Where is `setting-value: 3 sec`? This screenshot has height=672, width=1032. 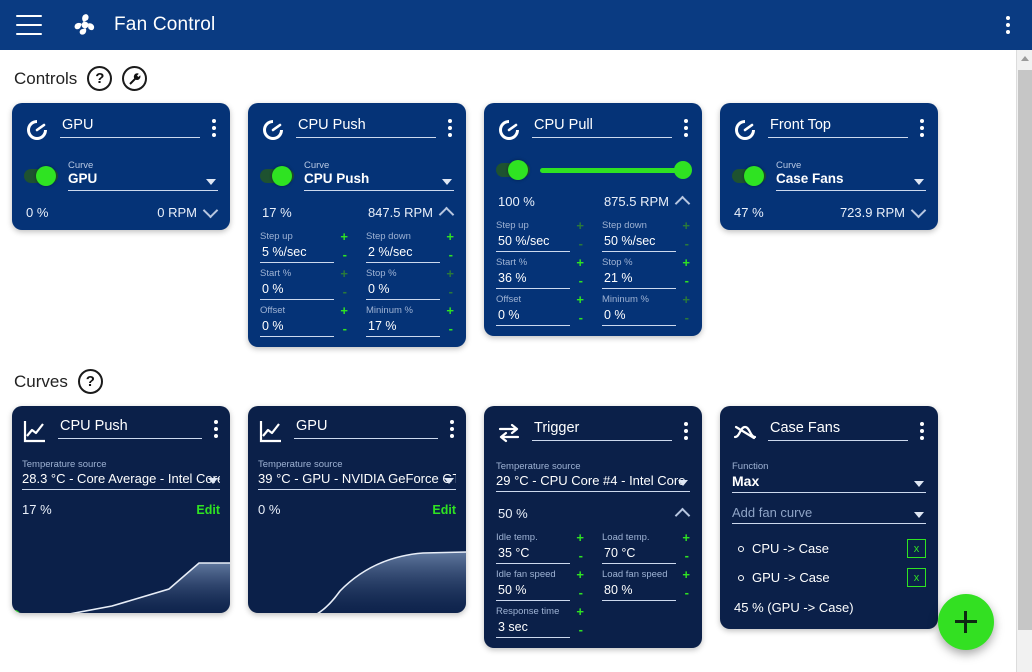 setting-value: 3 sec is located at coordinates (533, 628).